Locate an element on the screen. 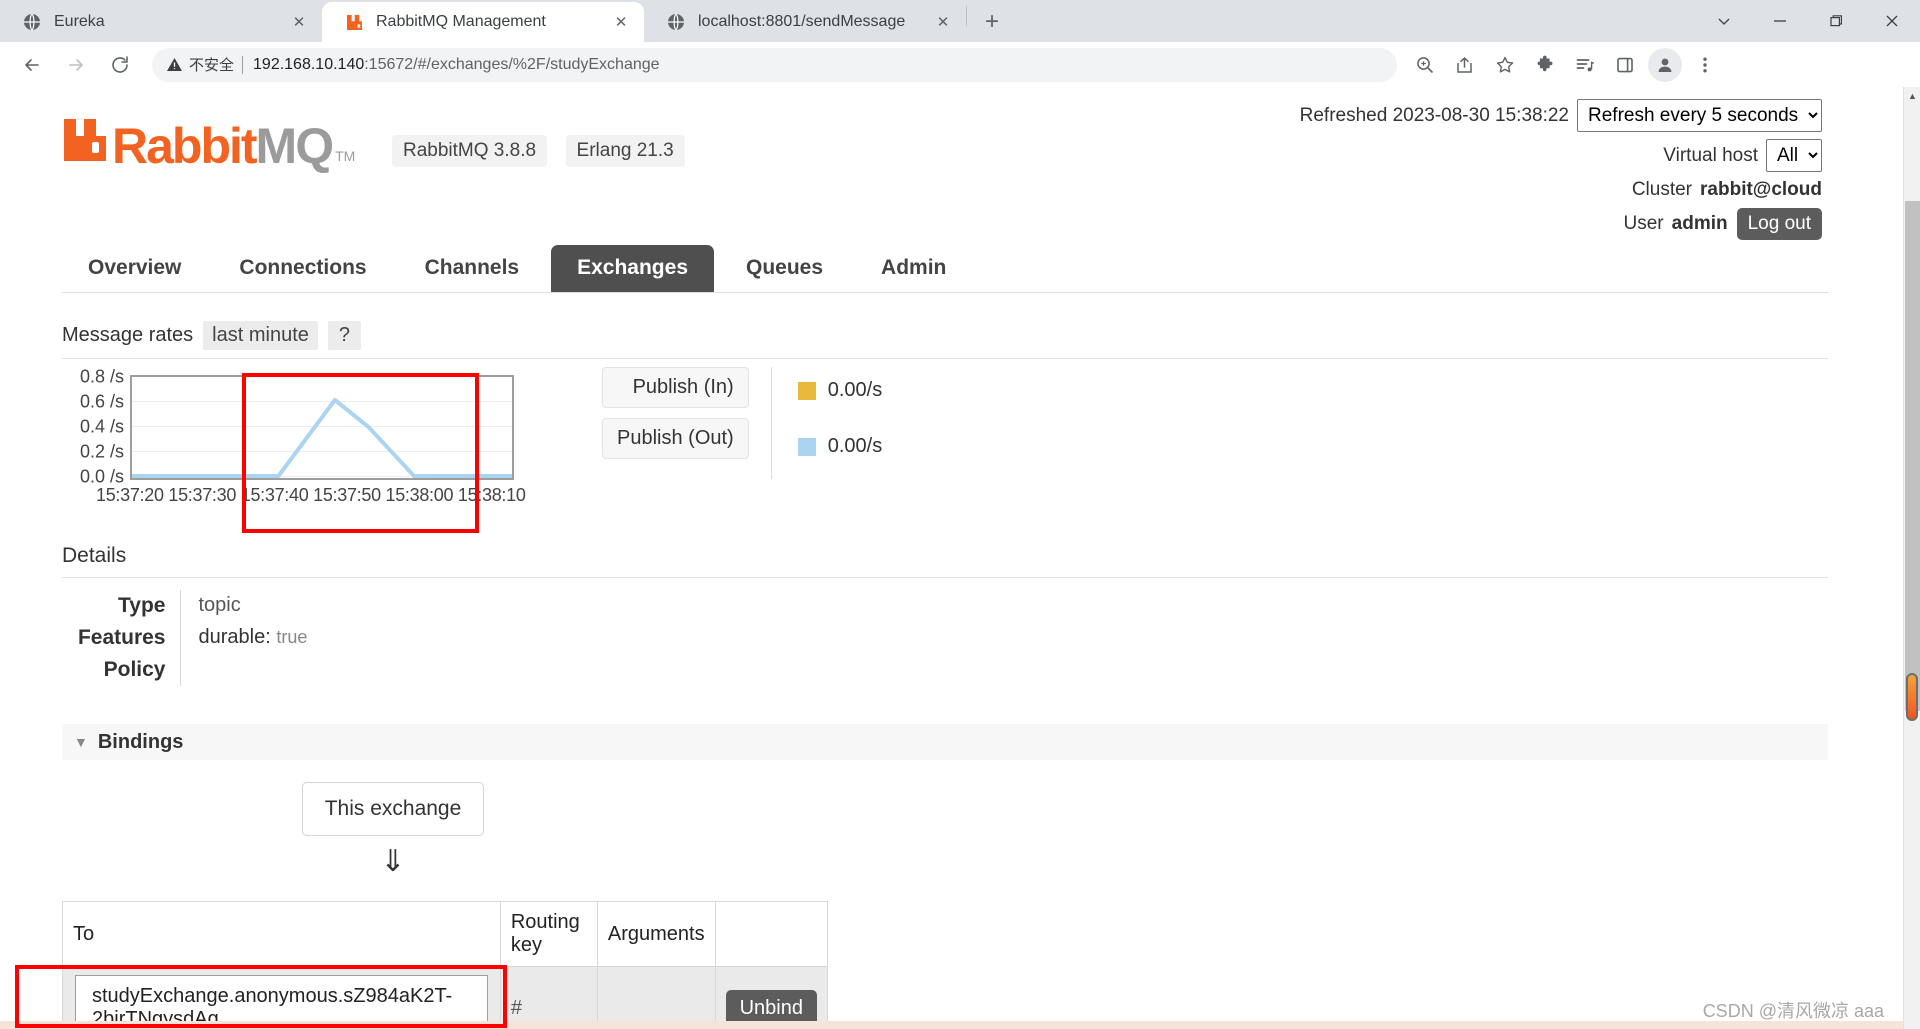 Image resolution: width=1920 pixels, height=1029 pixels. omnibox-divider is located at coordinates (243, 64).